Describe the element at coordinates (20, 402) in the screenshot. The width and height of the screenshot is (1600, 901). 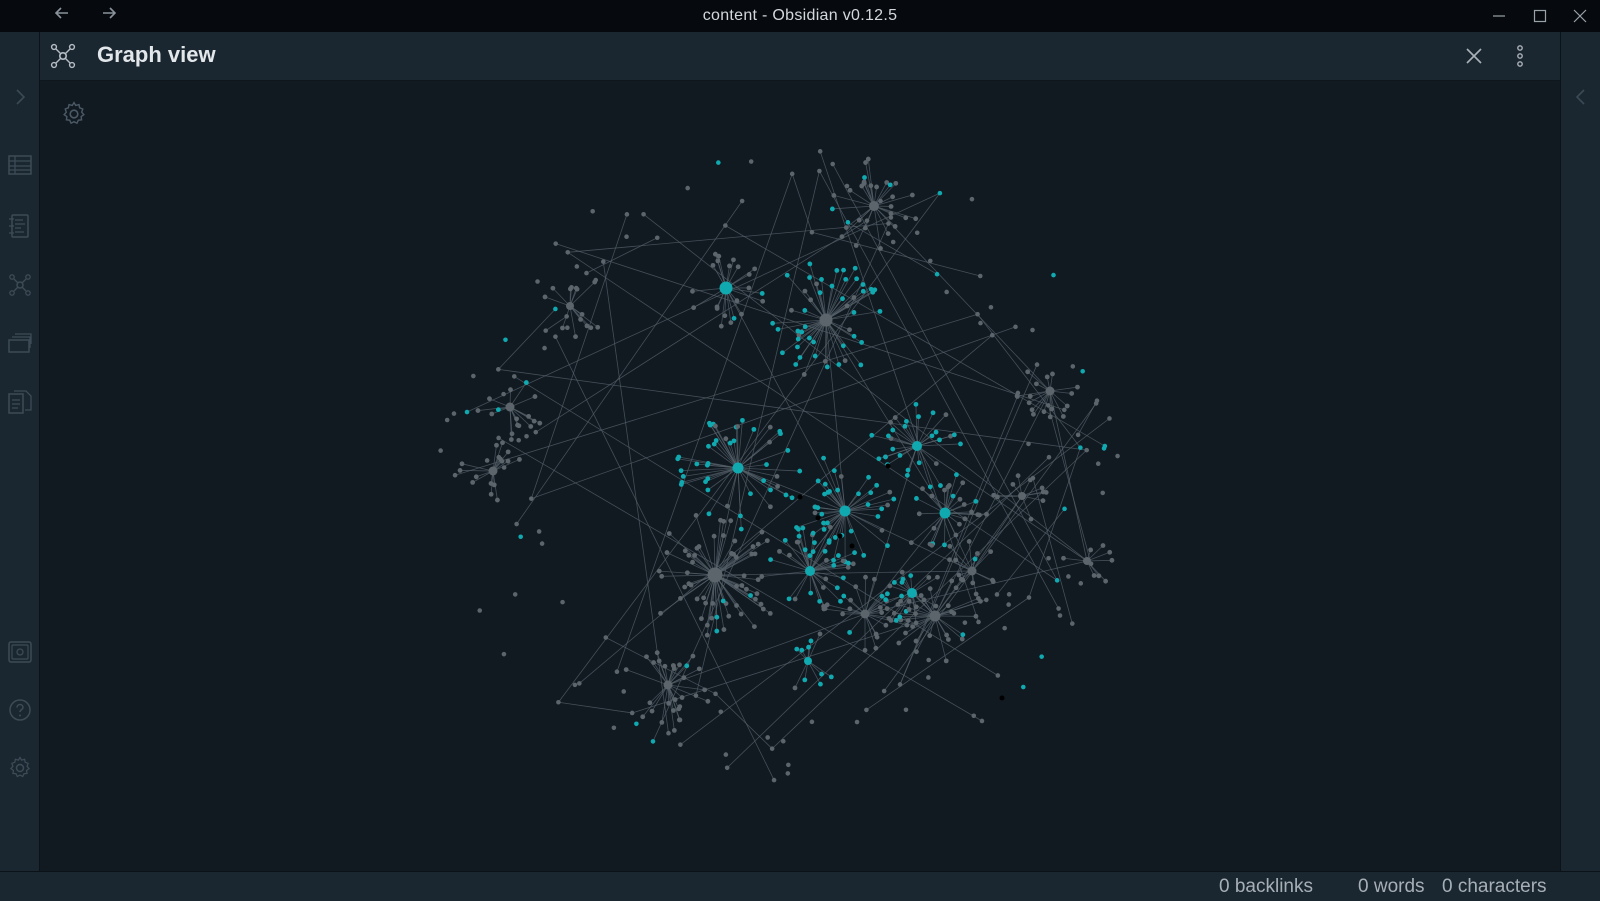
I see `documents-icon` at that location.